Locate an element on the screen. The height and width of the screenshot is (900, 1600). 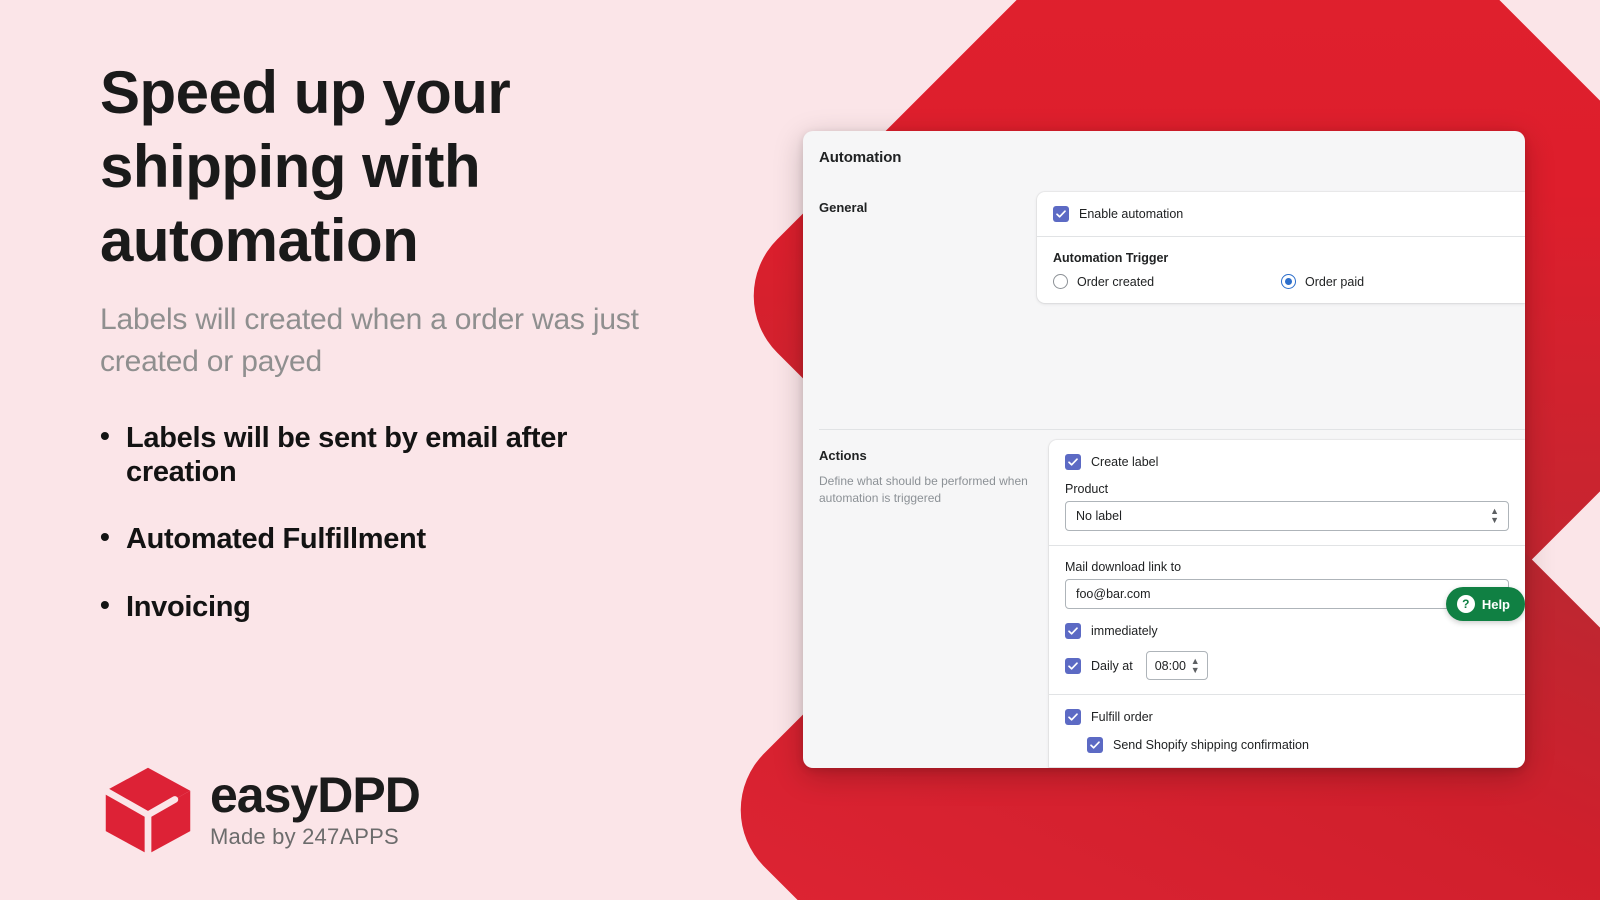
product-field-label: Product is located at coordinates (1087, 489).